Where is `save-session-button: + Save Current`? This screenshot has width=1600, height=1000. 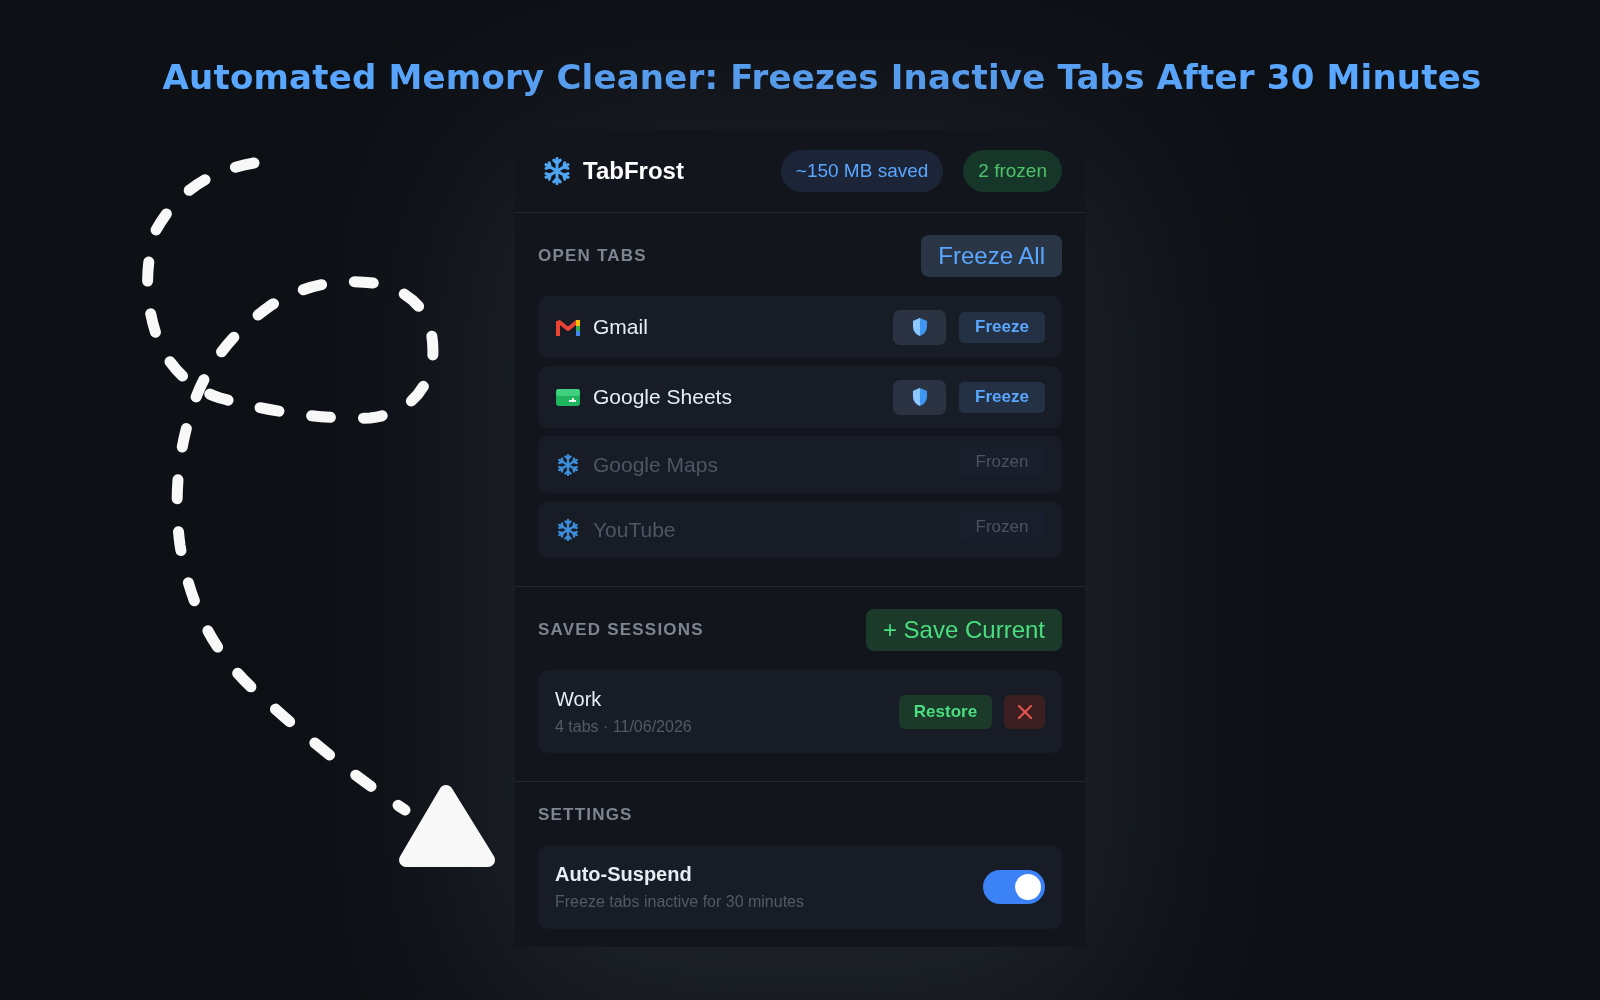 save-session-button: + Save Current is located at coordinates (963, 630).